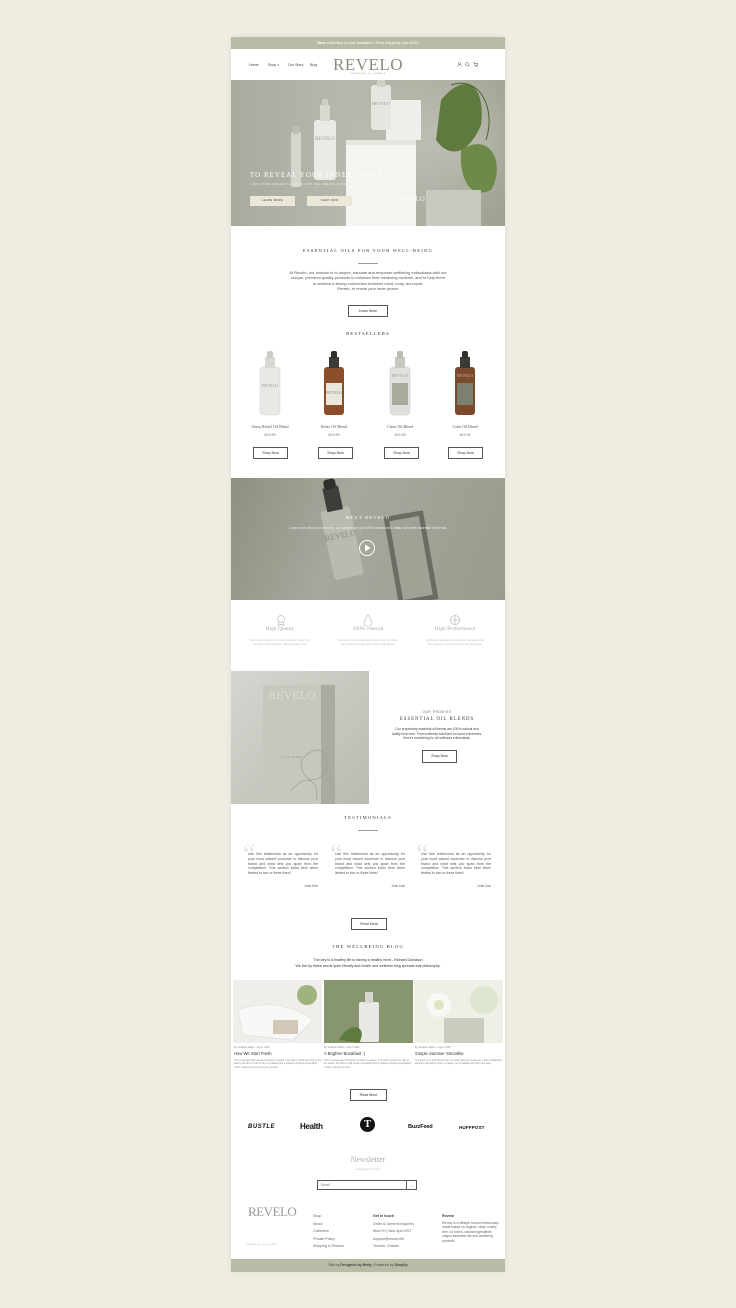  I want to click on intro-tagline: Revelo, to reveal your inner peace., so click(368, 289).